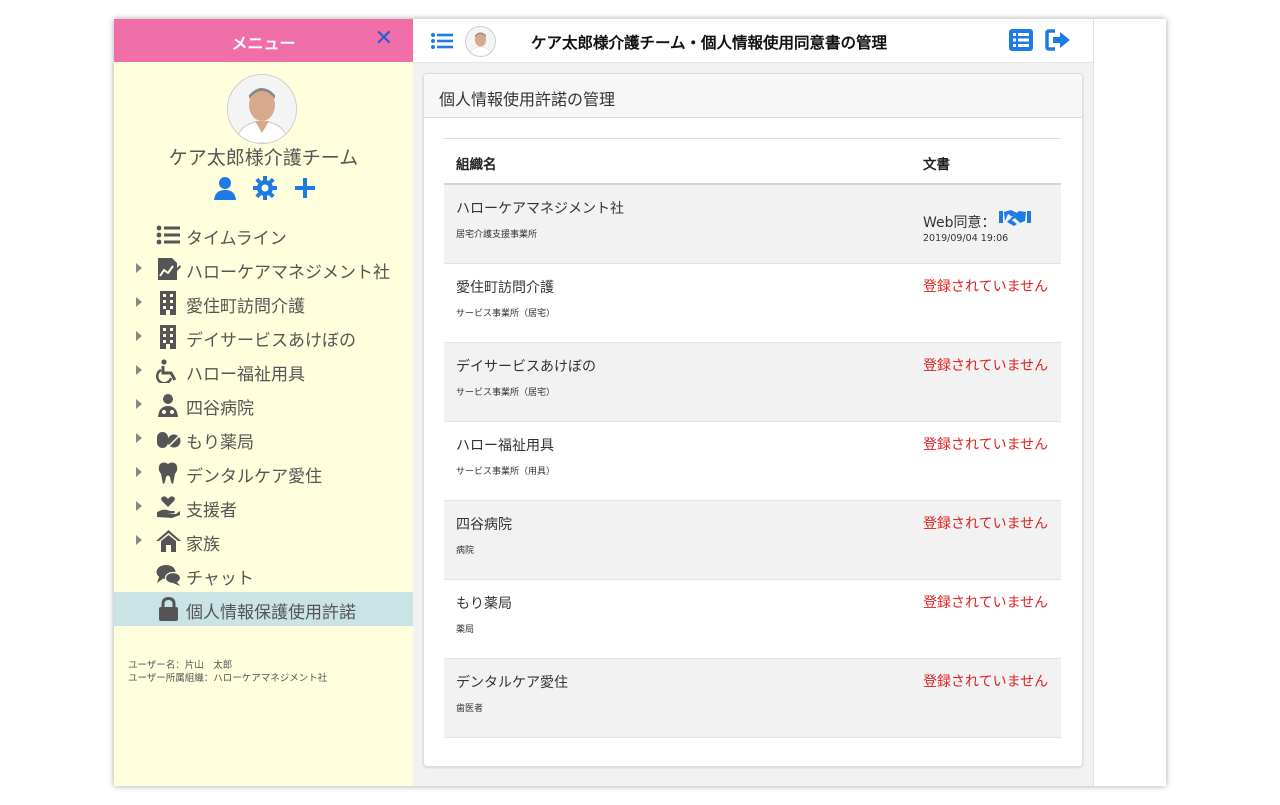  What do you see at coordinates (169, 575) in the screenshot?
I see `chat-icon` at bounding box center [169, 575].